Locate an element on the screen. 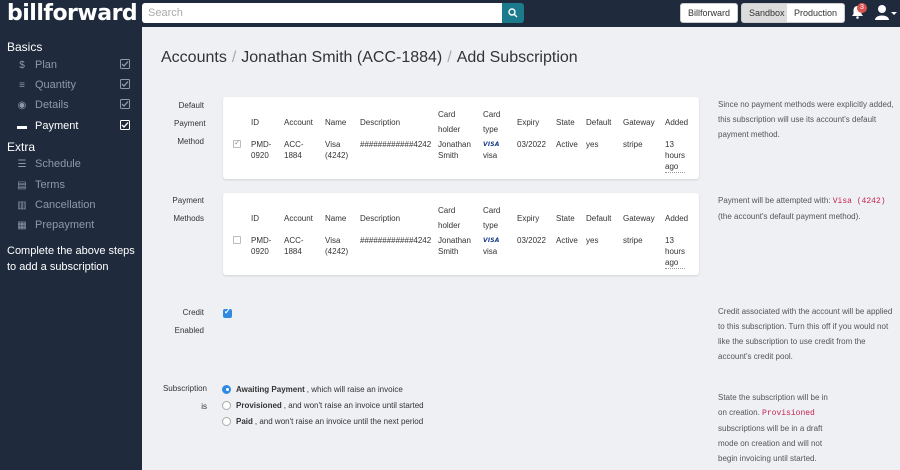 Image resolution: width=900 pixels, height=470 pixels. dollar-icon: $ is located at coordinates (22, 65).